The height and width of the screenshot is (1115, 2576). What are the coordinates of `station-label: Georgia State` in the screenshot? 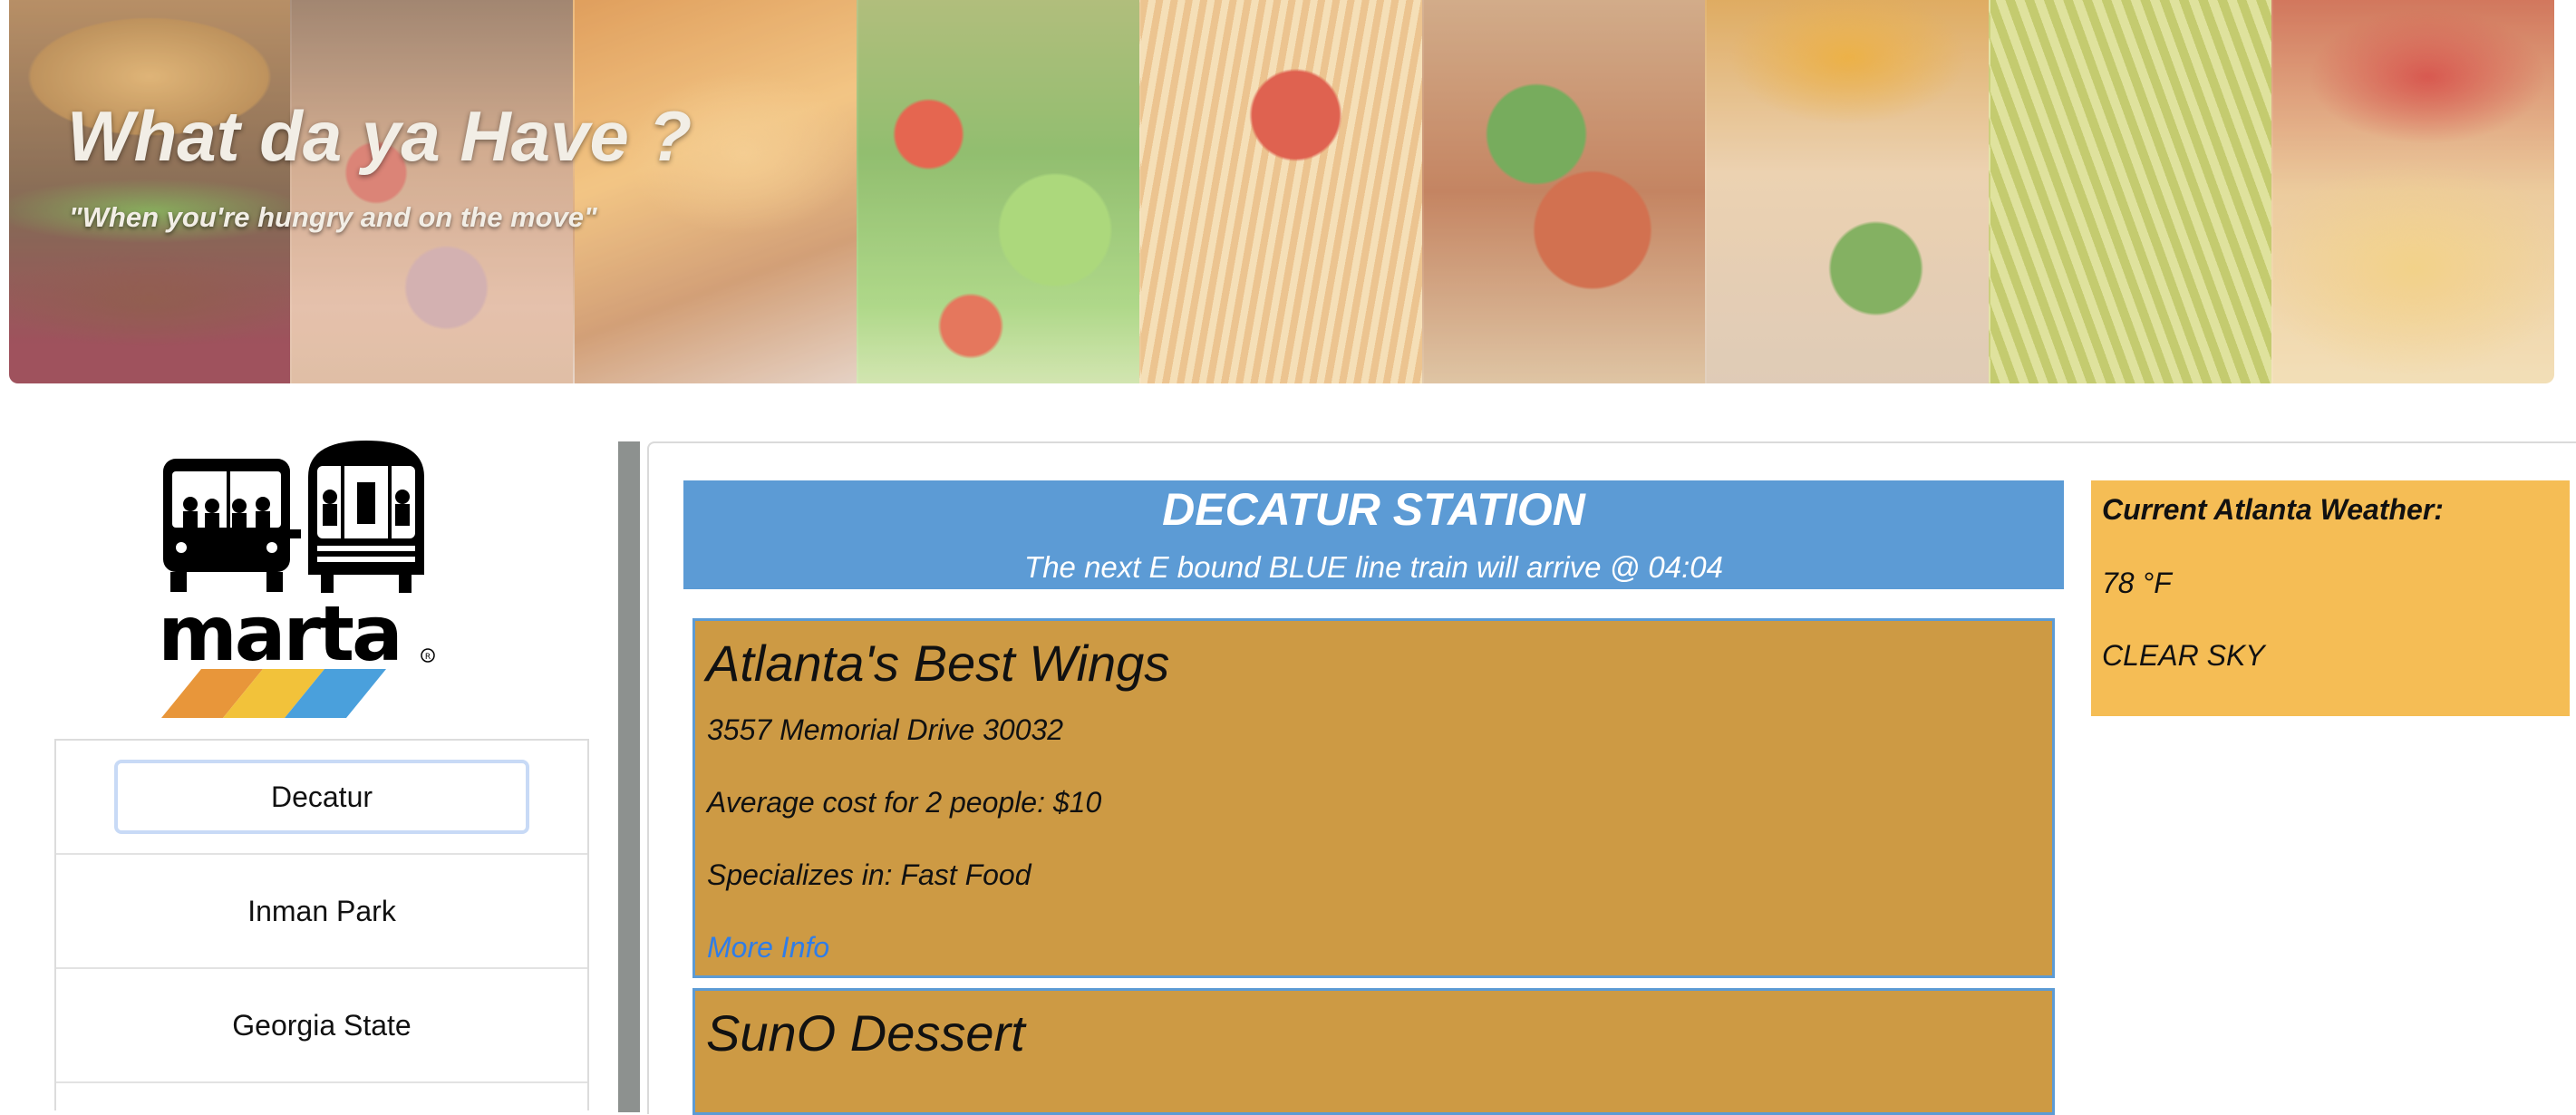 It's located at (322, 1025).